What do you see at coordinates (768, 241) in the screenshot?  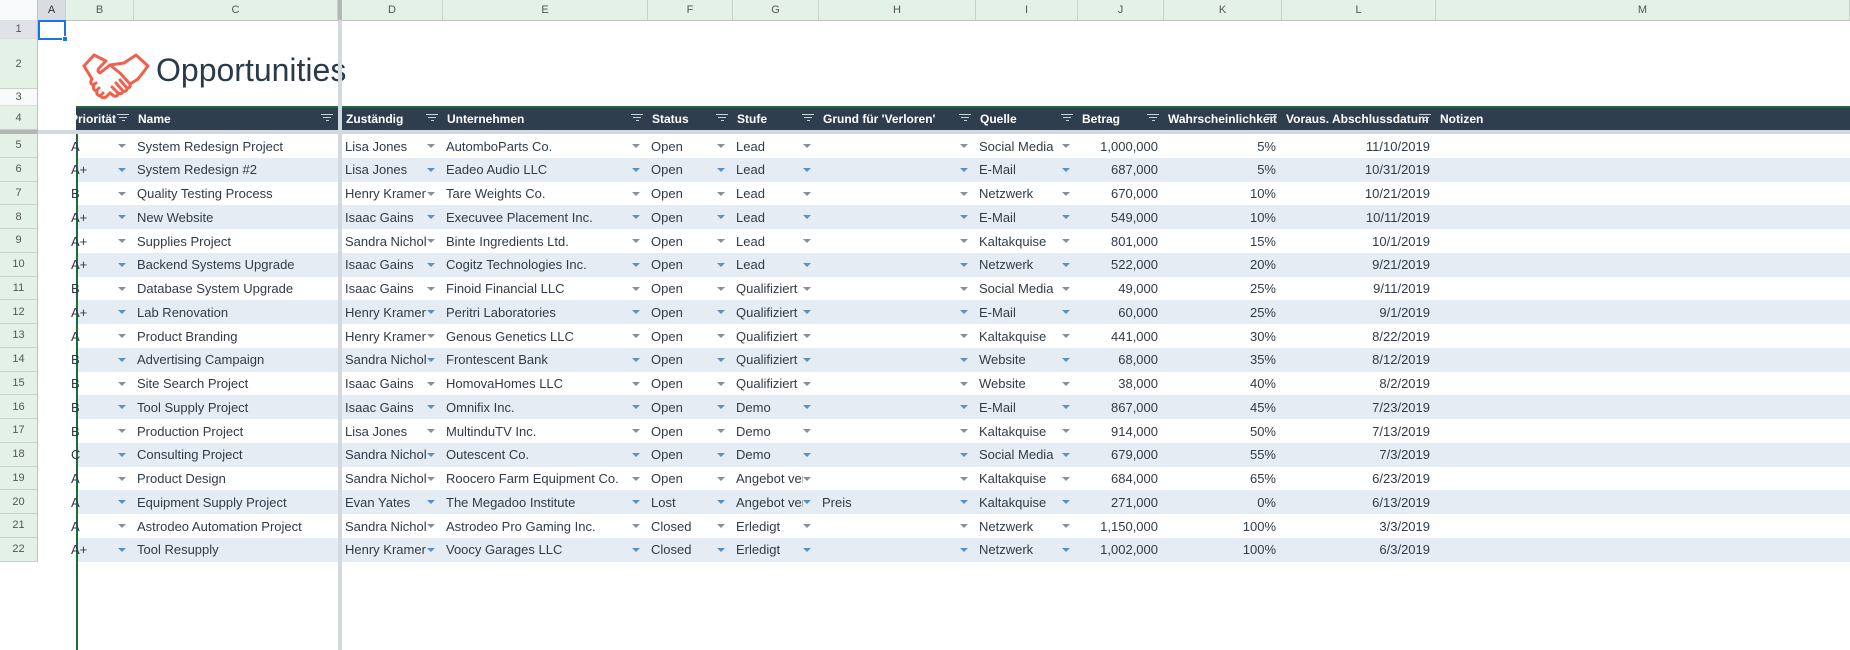 I see `cell-stage: Lead` at bounding box center [768, 241].